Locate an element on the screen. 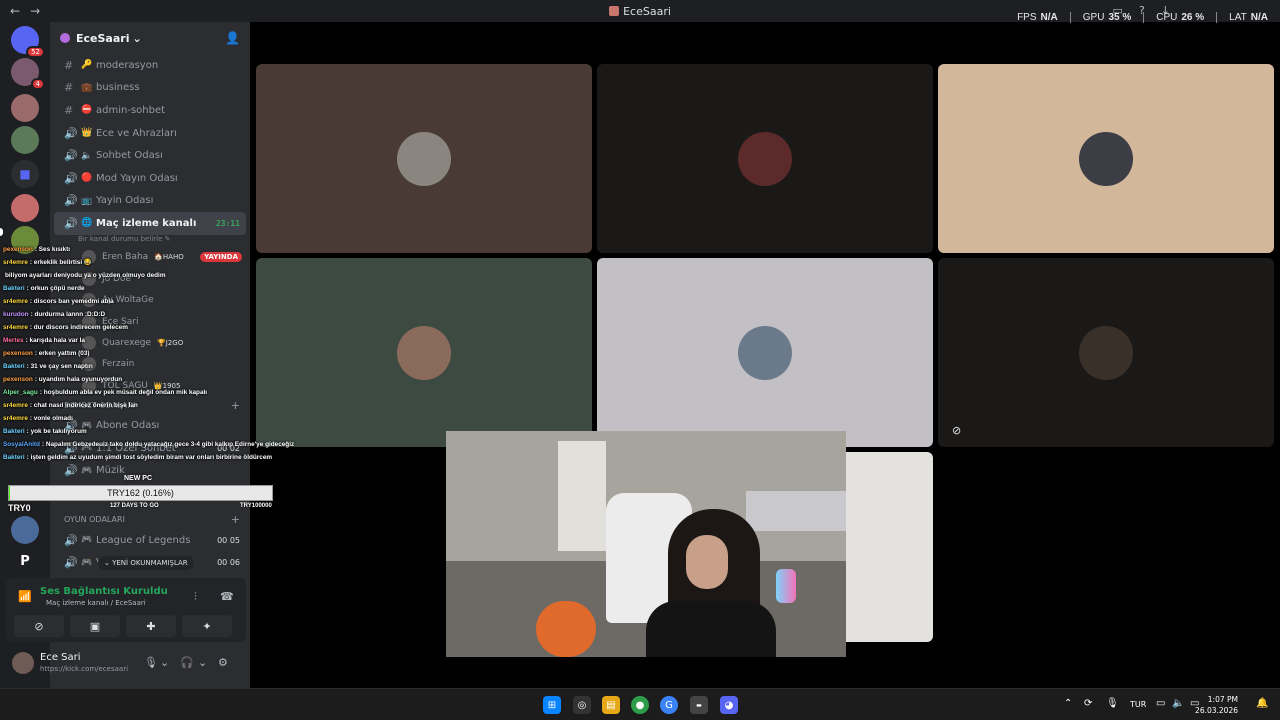 The image size is (1280, 720). user-count: 00 06 is located at coordinates (228, 563).